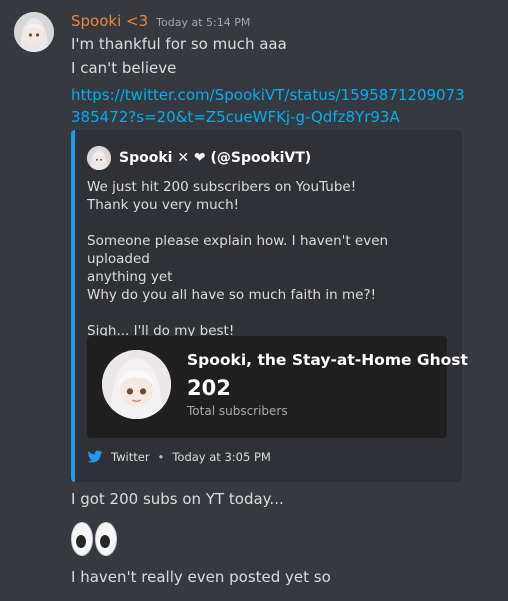 The image size is (508, 601). Describe the element at coordinates (215, 158) in the screenshot. I see `embed-author-name: Spooki ✕ ❤ (@SpookiVT)` at that location.